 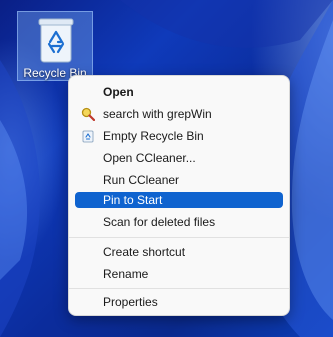 What do you see at coordinates (130, 302) in the screenshot?
I see `menu-item-label: Properties` at bounding box center [130, 302].